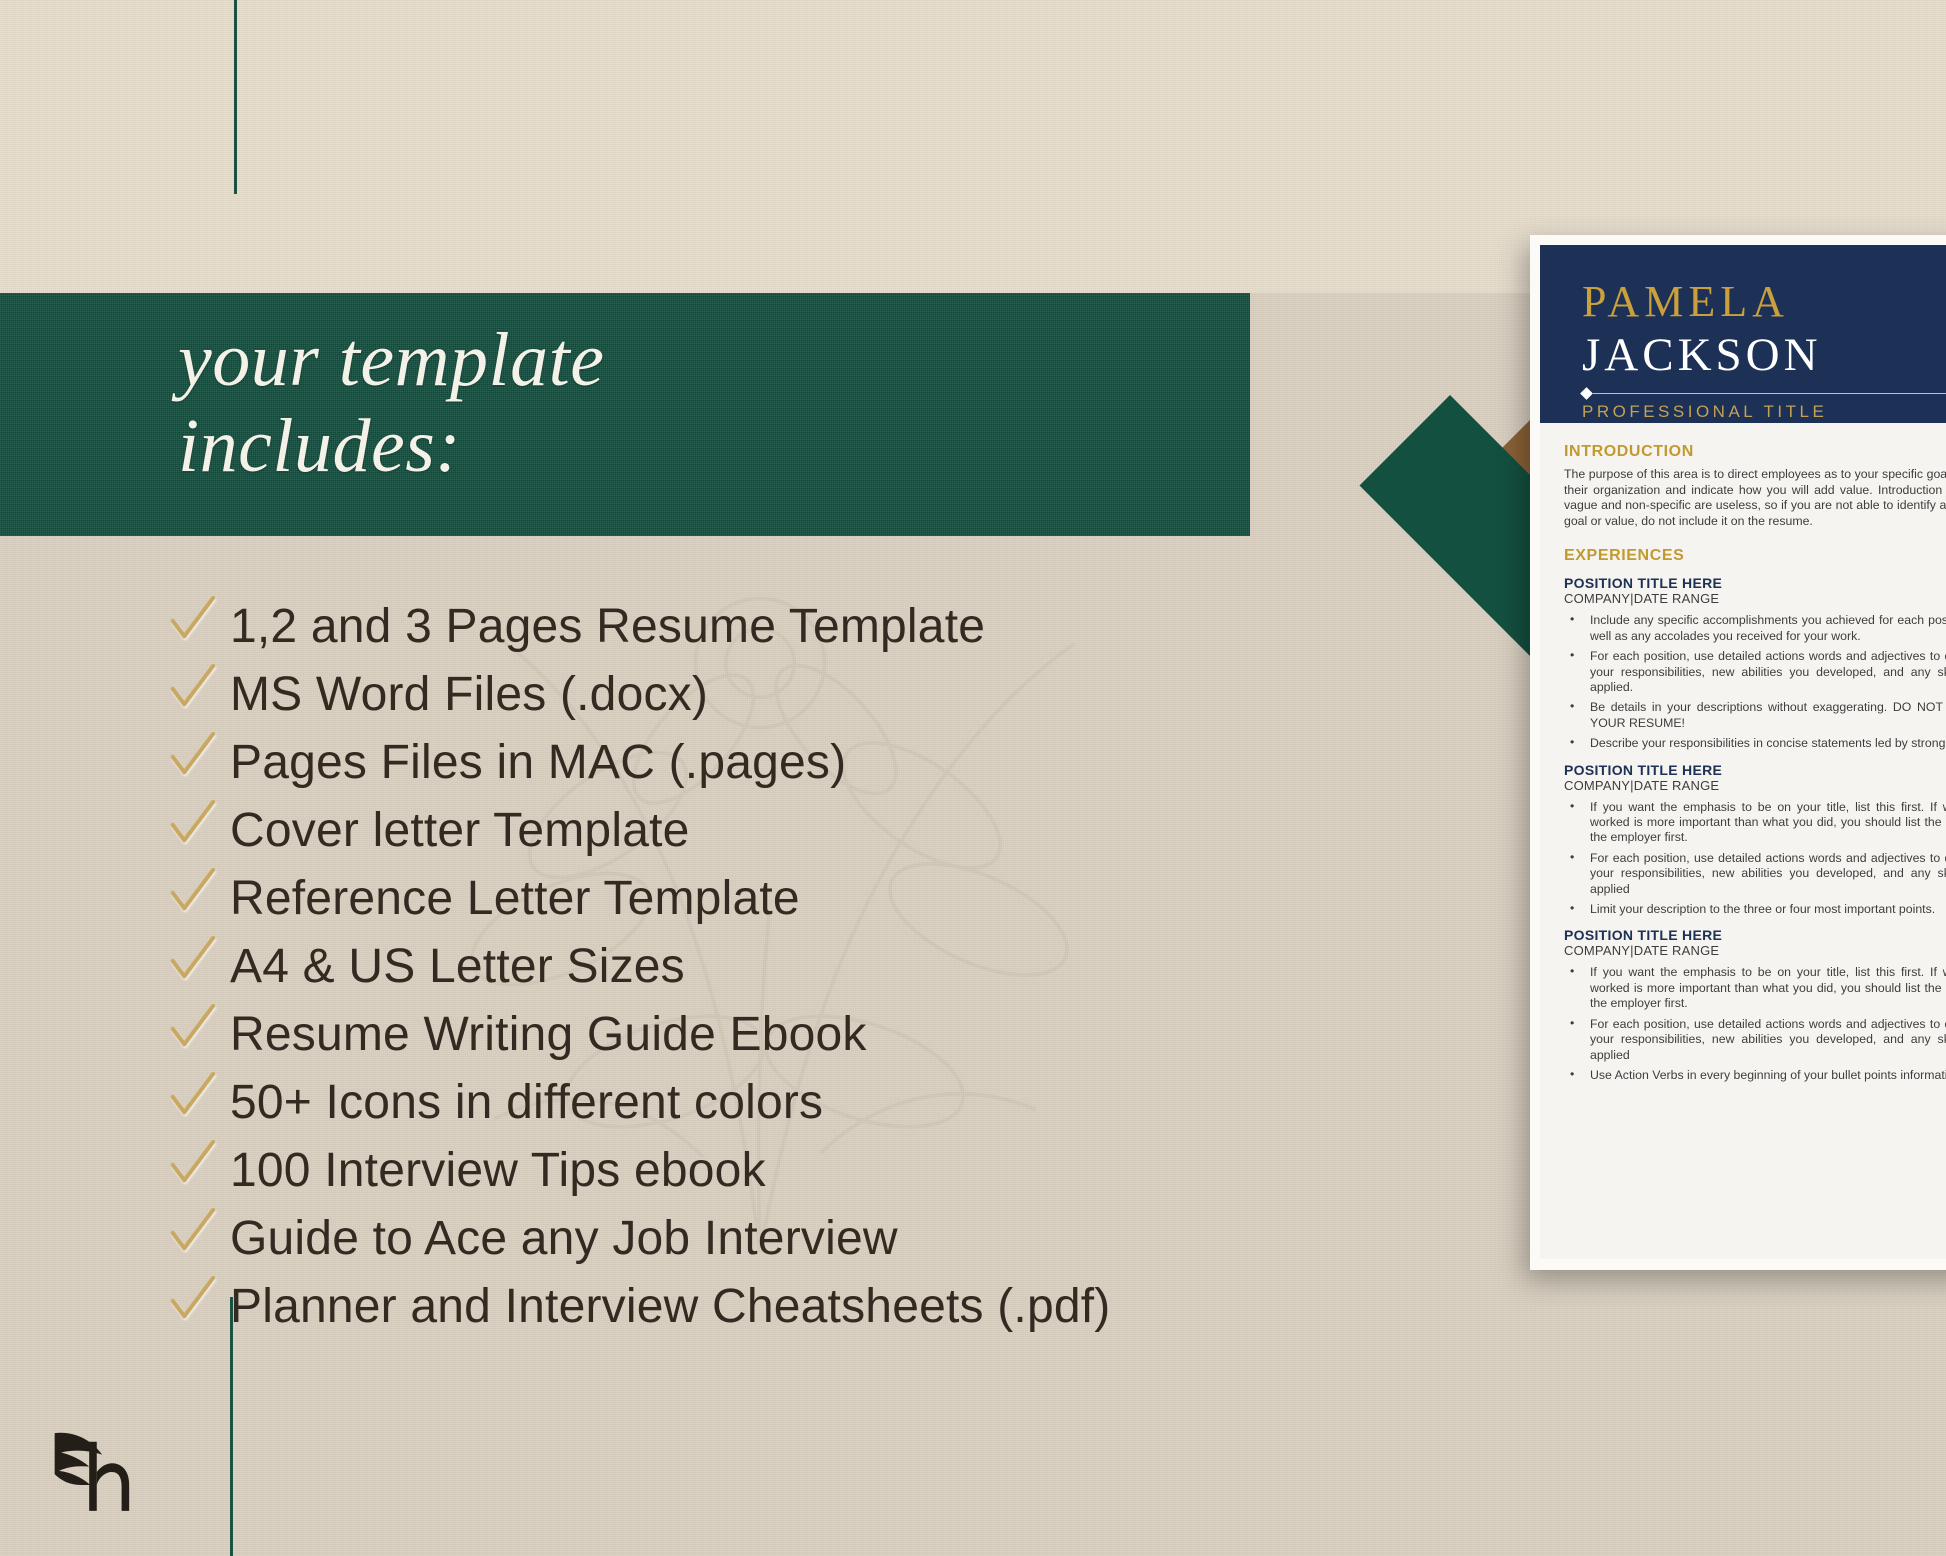 The height and width of the screenshot is (1556, 1946). Describe the element at coordinates (1702, 355) in the screenshot. I see `resume-last-name: JACKSON` at that location.